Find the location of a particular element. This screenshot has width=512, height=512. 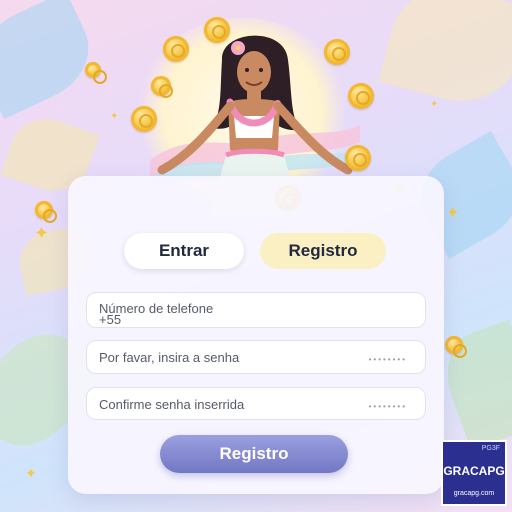

brand-badge-name: GRACAPG is located at coordinates (474, 471).